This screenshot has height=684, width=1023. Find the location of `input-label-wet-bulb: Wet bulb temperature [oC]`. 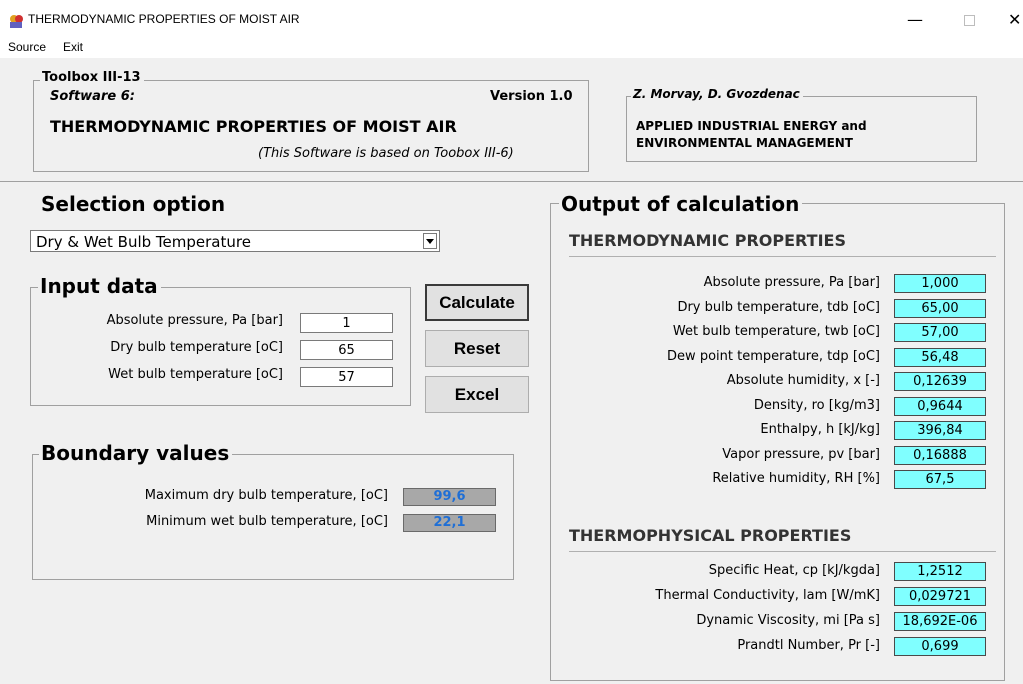

input-label-wet-bulb: Wet bulb temperature [oC] is located at coordinates (195, 374).